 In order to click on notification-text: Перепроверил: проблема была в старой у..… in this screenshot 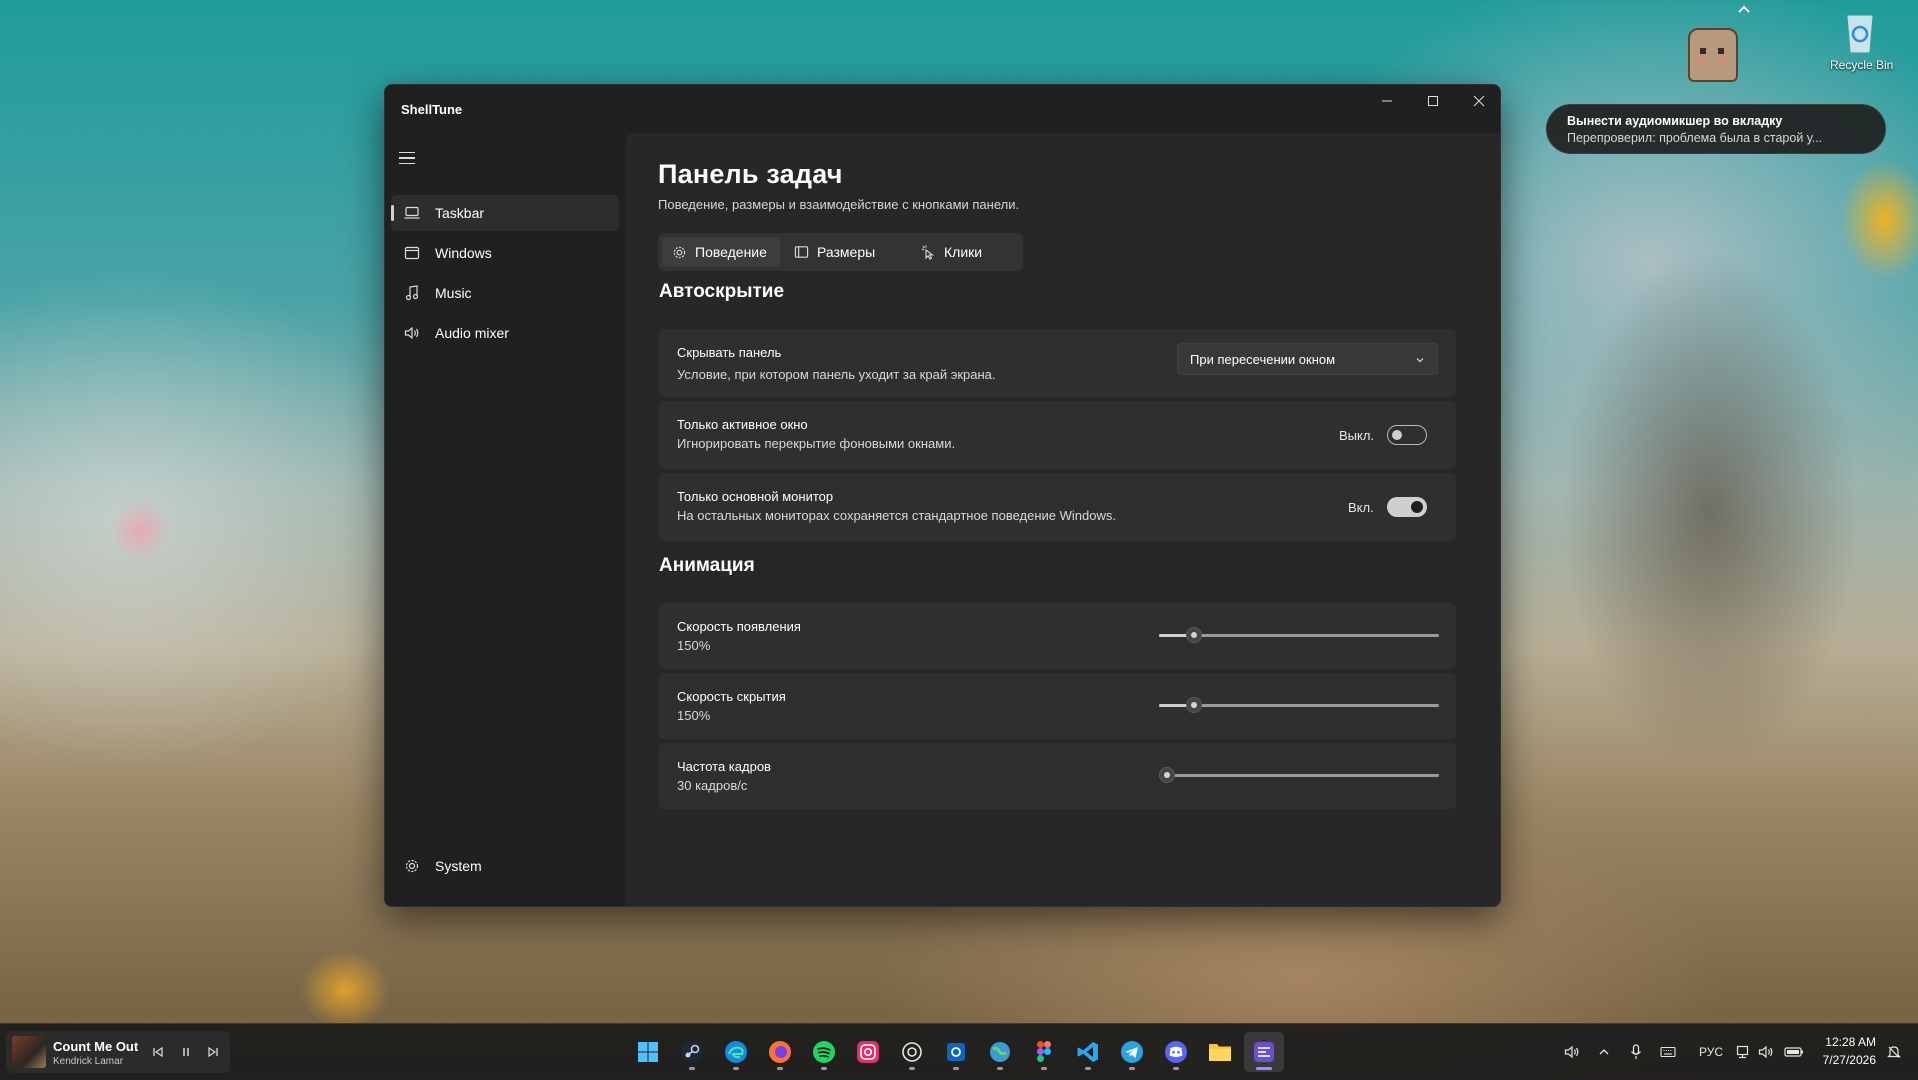, I will do `click(1695, 138)`.